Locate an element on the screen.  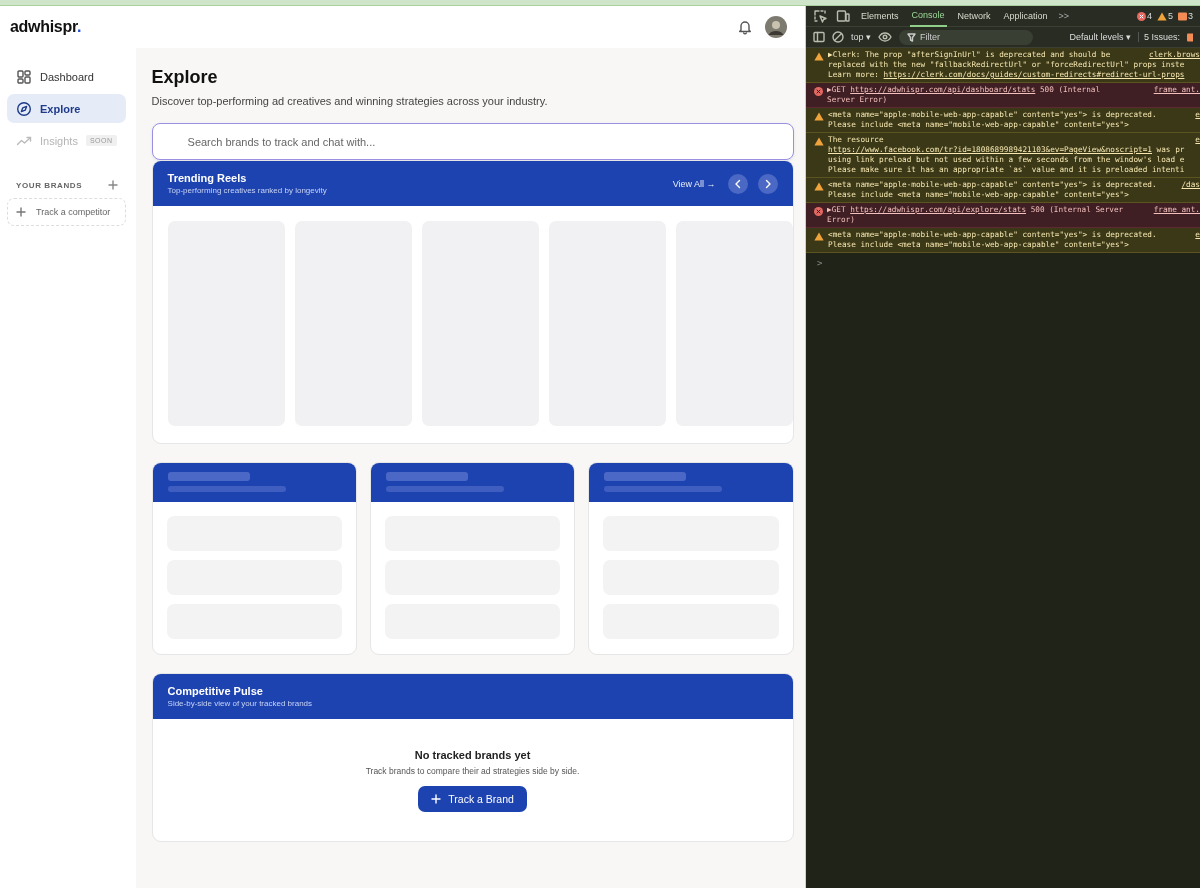
more-tabs-button: >> is located at coordinates (1064, 16).